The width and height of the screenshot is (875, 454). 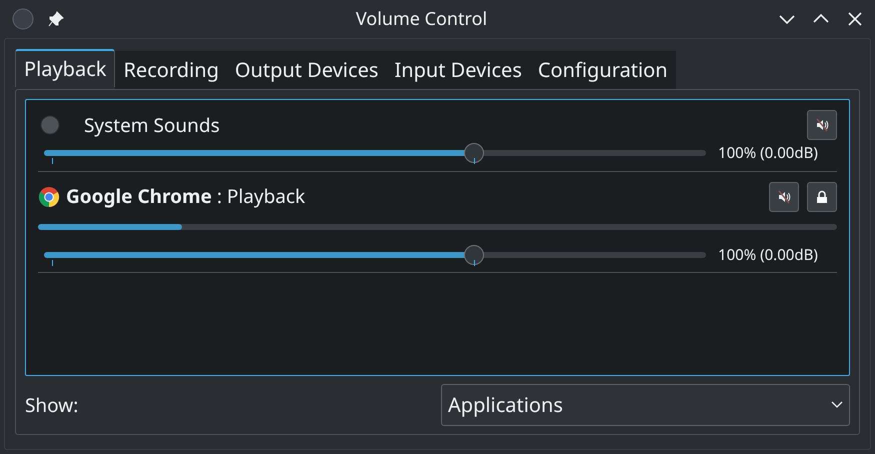 I want to click on window-title: Volume Control, so click(x=421, y=19).